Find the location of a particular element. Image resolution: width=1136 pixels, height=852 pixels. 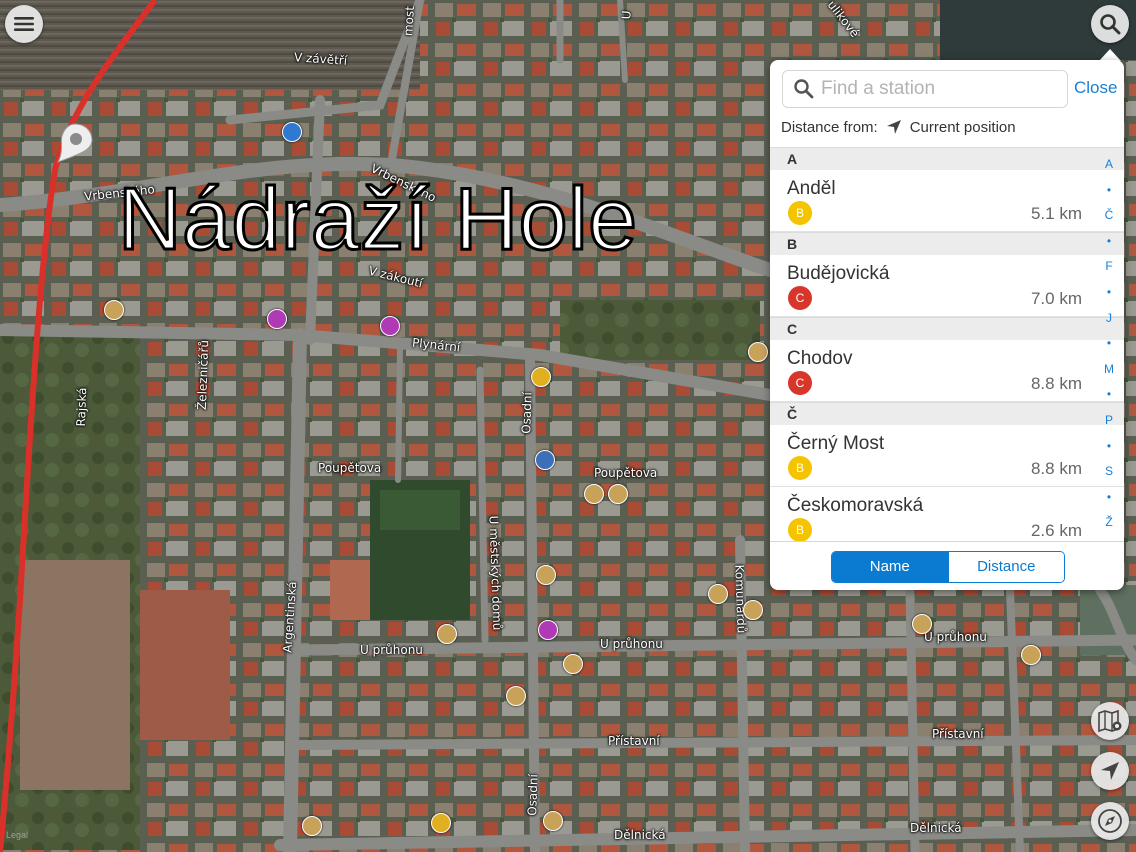

compass-icon is located at coordinates (1110, 821).